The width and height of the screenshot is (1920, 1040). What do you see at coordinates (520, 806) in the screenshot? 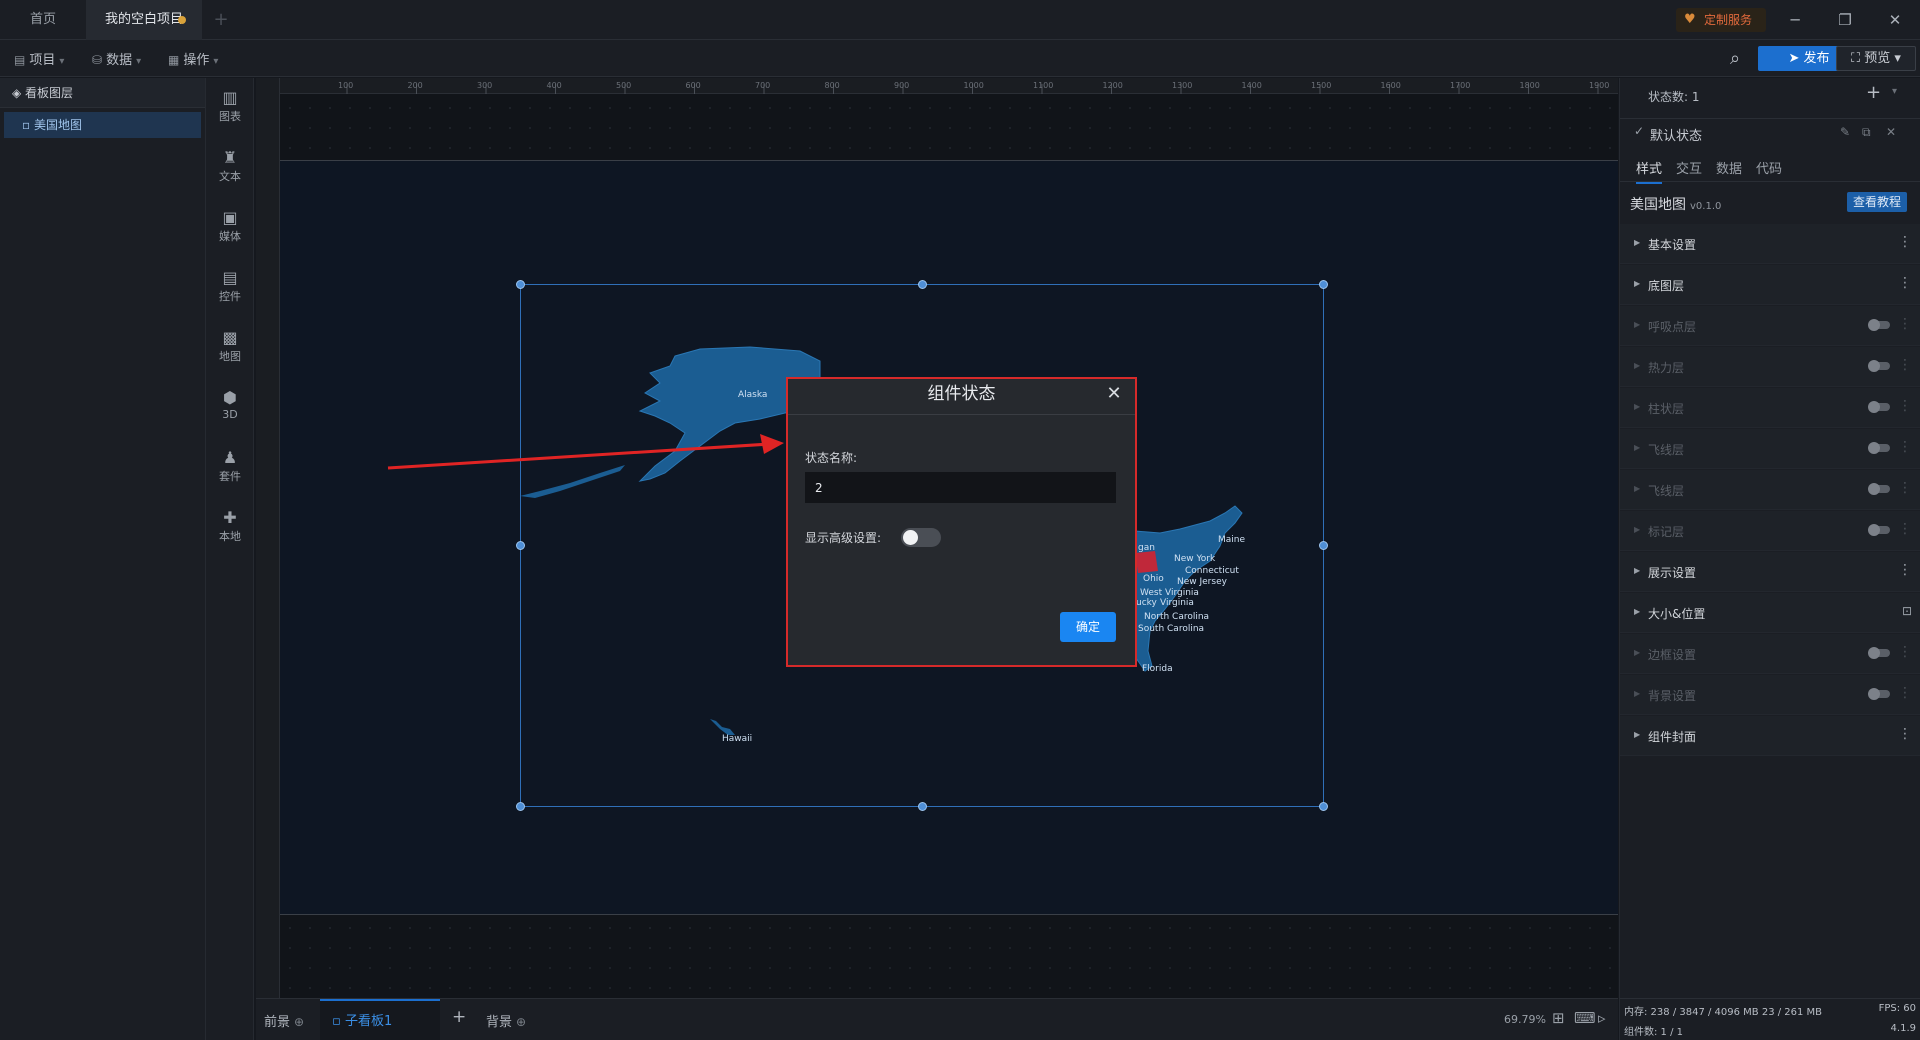
I see `resize-handle-bl` at bounding box center [520, 806].